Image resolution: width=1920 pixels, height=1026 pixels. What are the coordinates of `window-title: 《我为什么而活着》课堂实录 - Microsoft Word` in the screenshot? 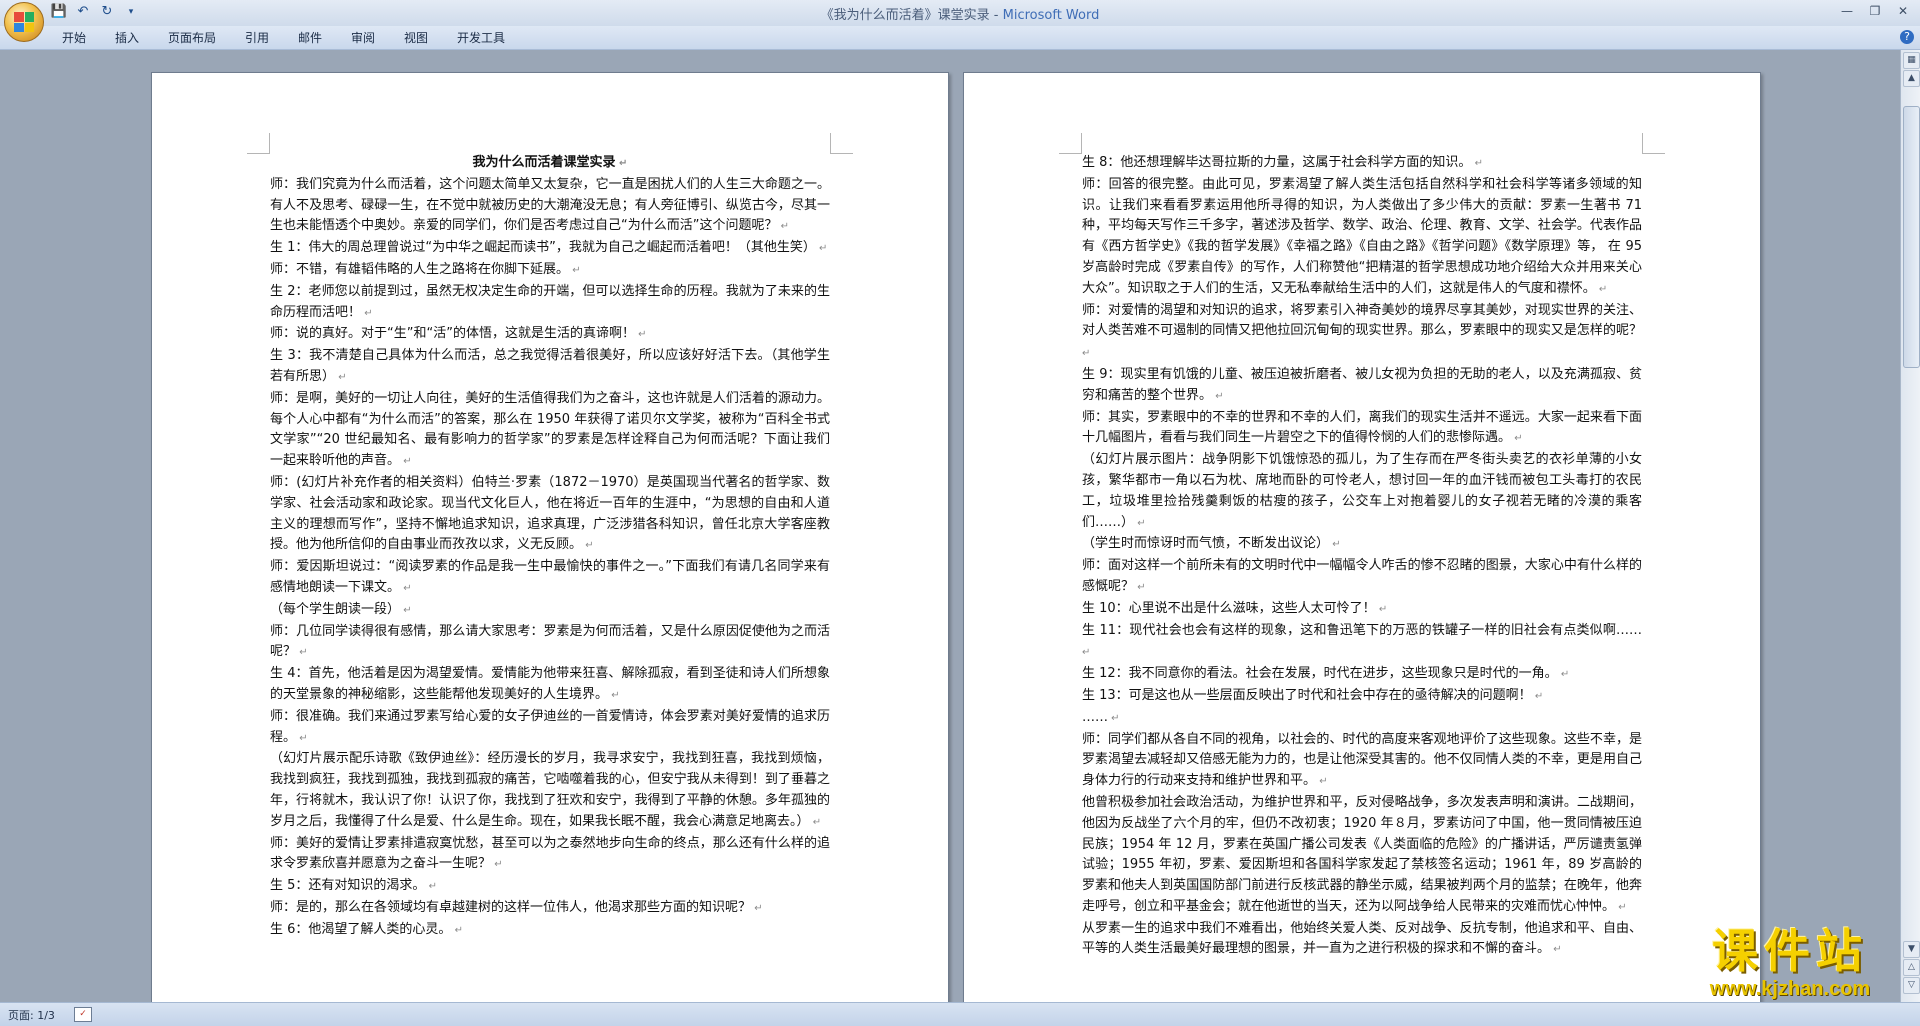 It's located at (960, 13).